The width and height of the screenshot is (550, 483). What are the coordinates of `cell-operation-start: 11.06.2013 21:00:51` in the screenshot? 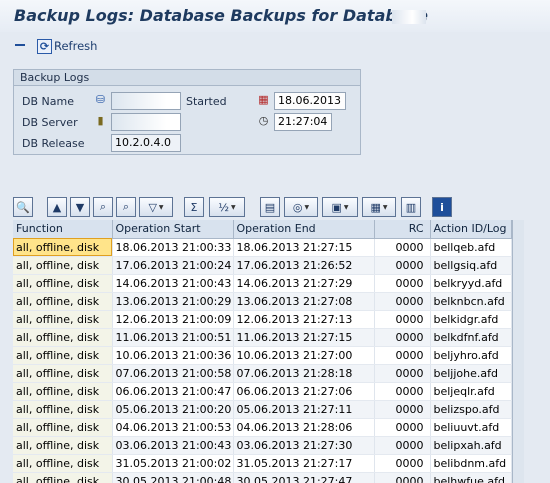 It's located at (173, 337).